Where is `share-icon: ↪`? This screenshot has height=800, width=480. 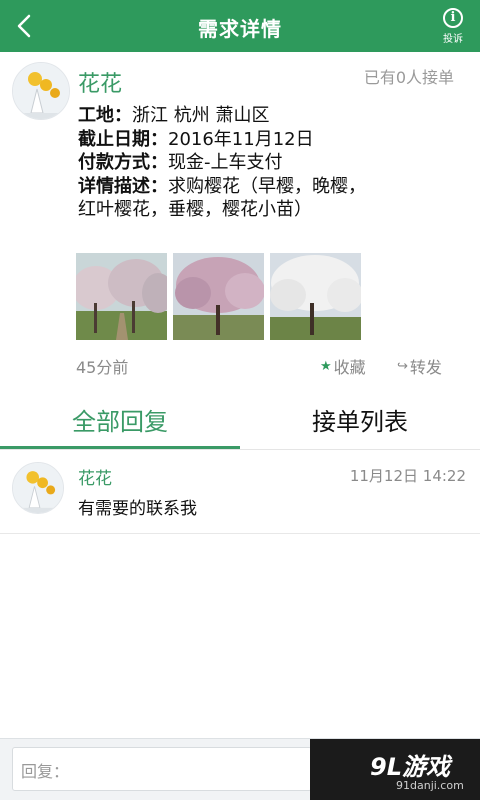 share-icon: ↪ is located at coordinates (402, 366).